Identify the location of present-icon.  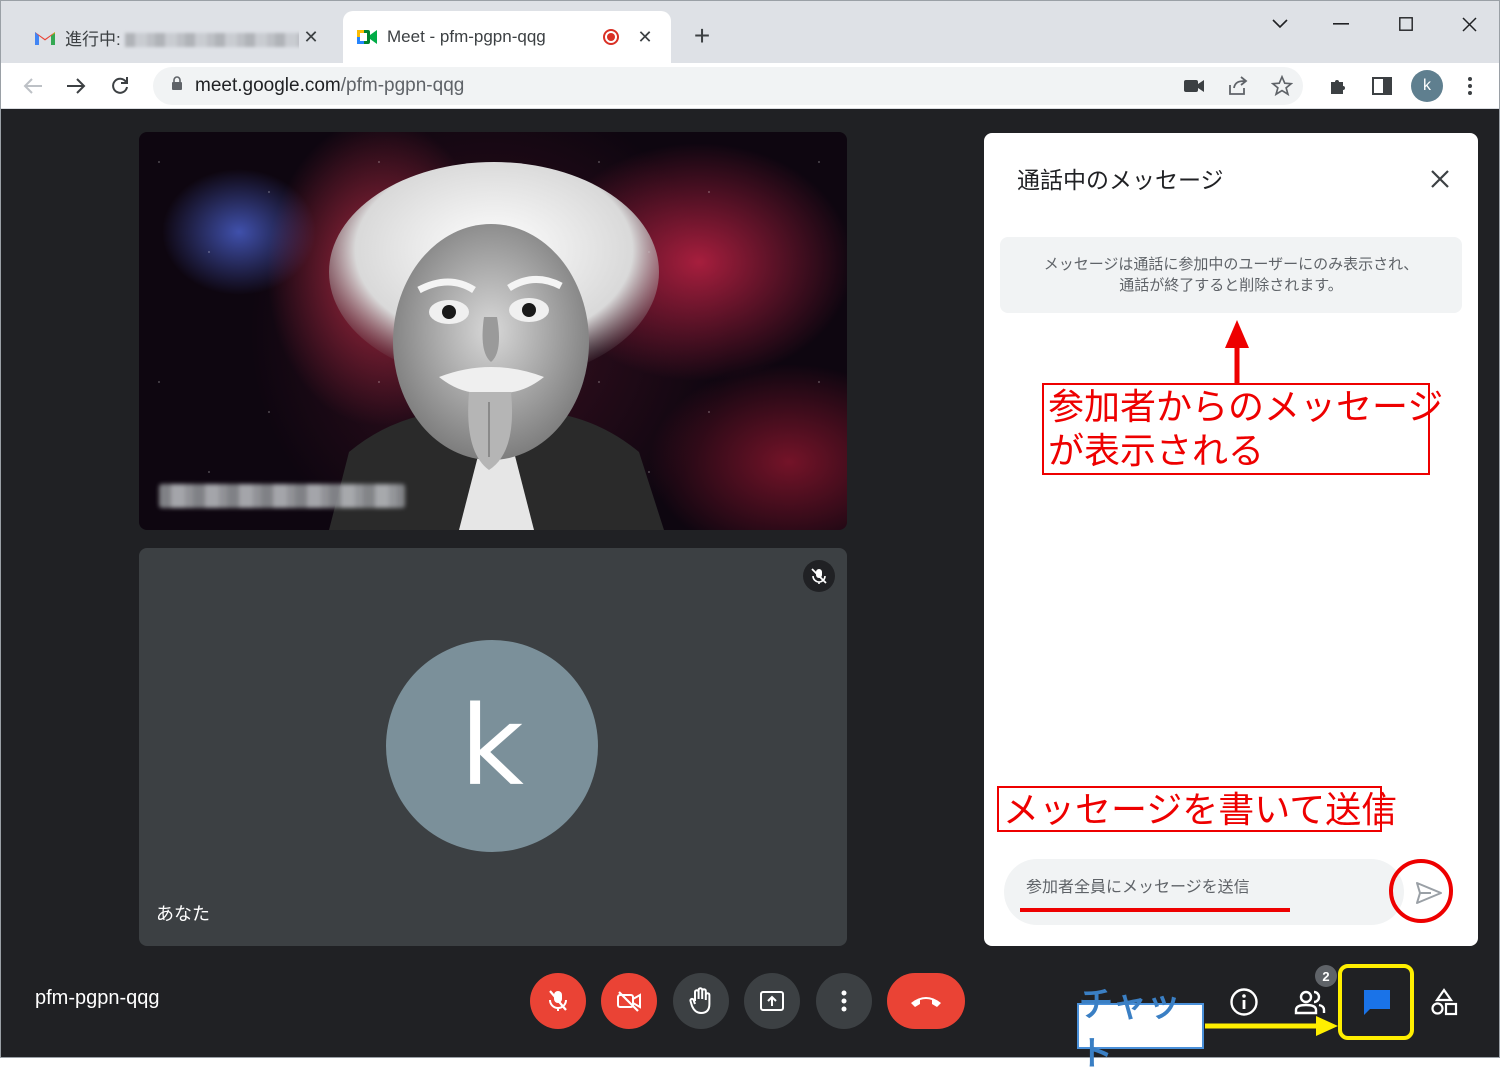
(772, 1001).